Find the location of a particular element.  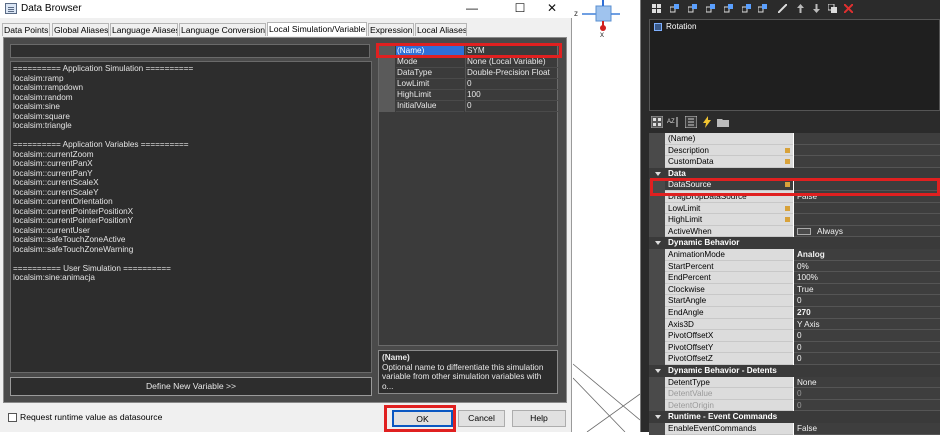

property-row: (Name) is located at coordinates (794, 139).